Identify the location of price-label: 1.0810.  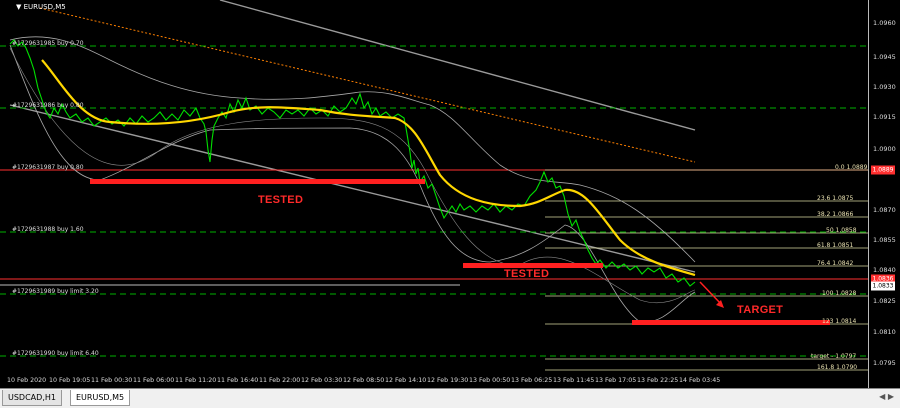
(884, 332).